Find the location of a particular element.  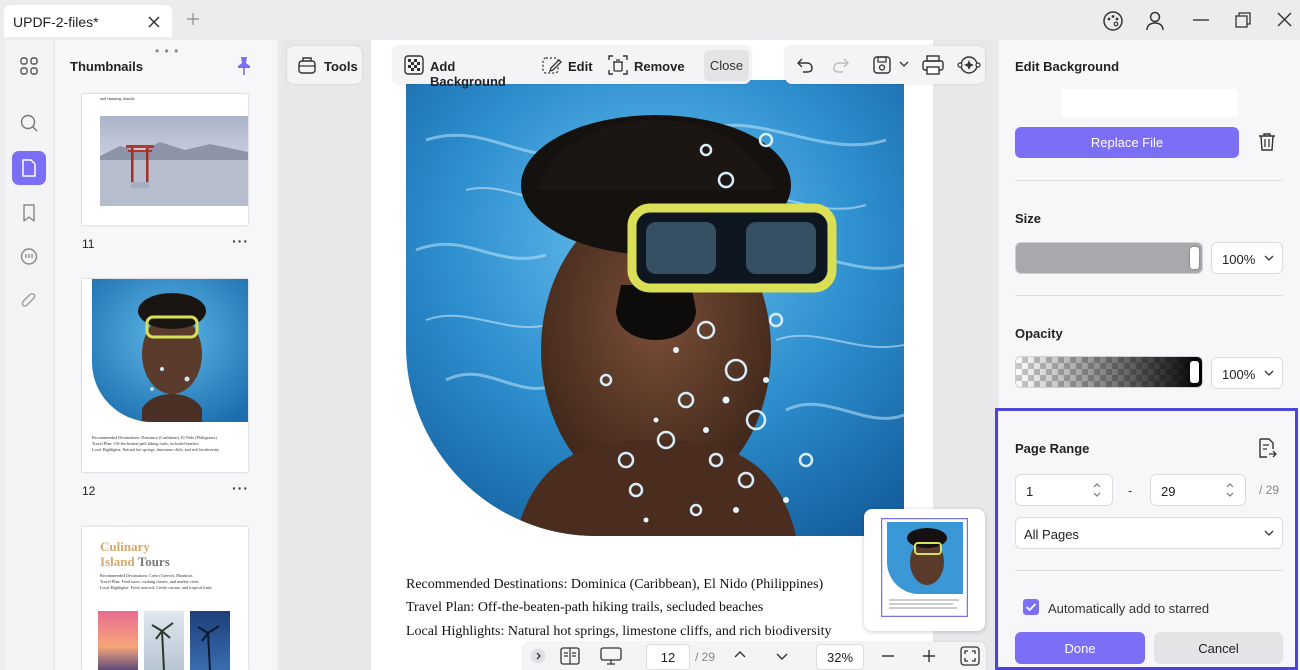

page-range-settings-icon is located at coordinates (1267, 448).